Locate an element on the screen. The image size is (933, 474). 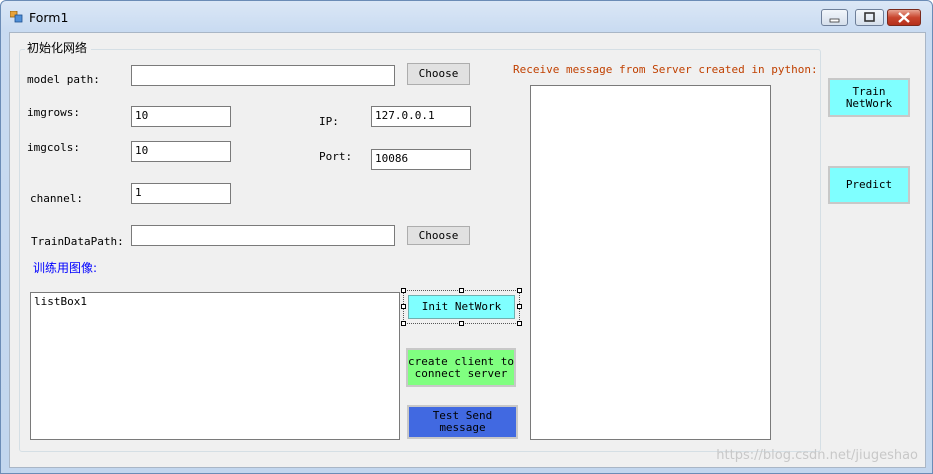
port-label: Port: is located at coordinates (336, 156).